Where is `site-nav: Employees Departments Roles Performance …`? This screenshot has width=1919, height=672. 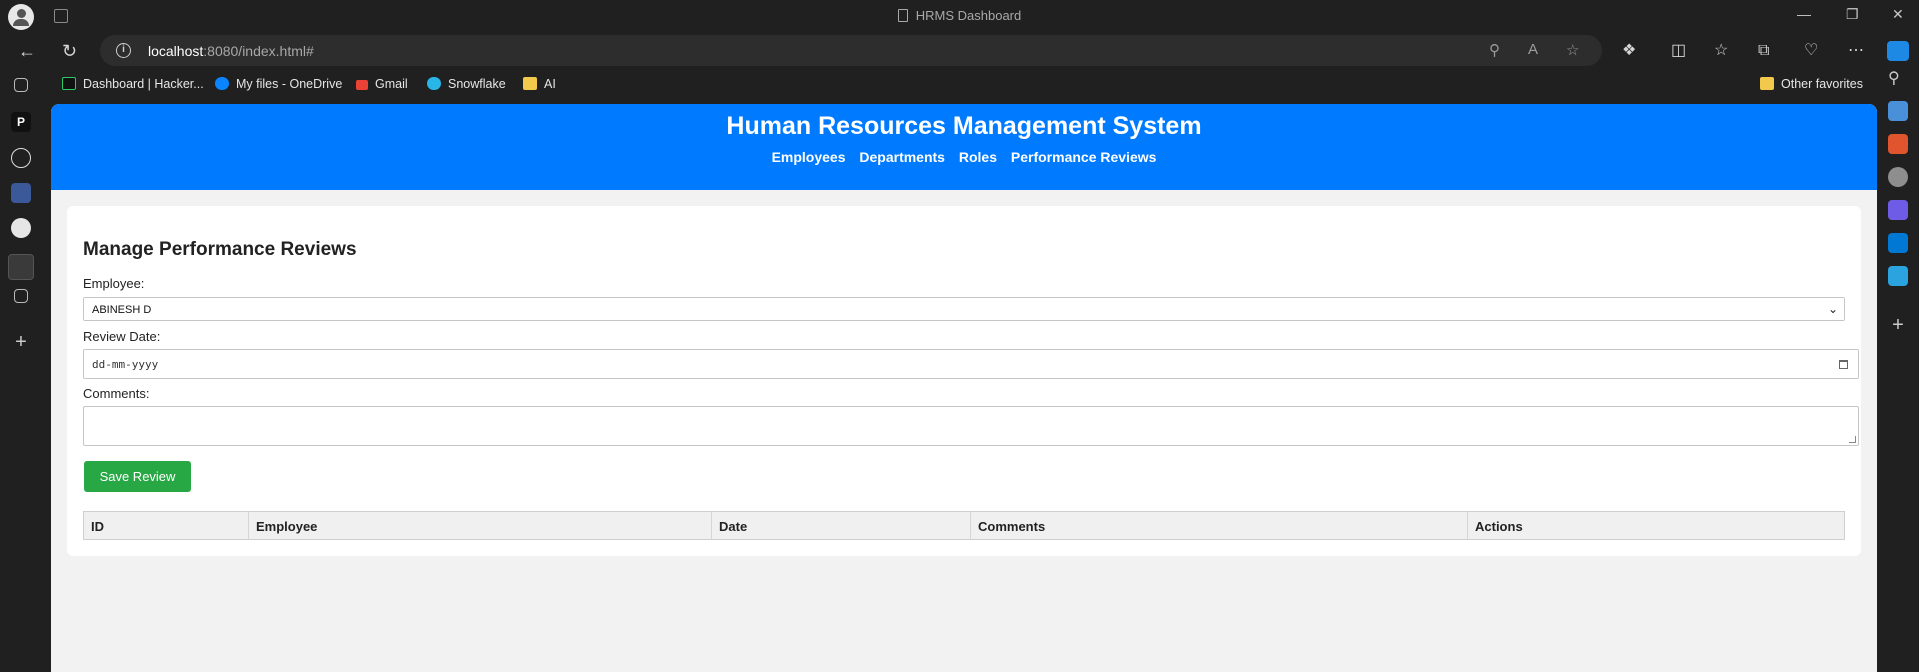 site-nav: Employees Departments Roles Performance … is located at coordinates (964, 157).